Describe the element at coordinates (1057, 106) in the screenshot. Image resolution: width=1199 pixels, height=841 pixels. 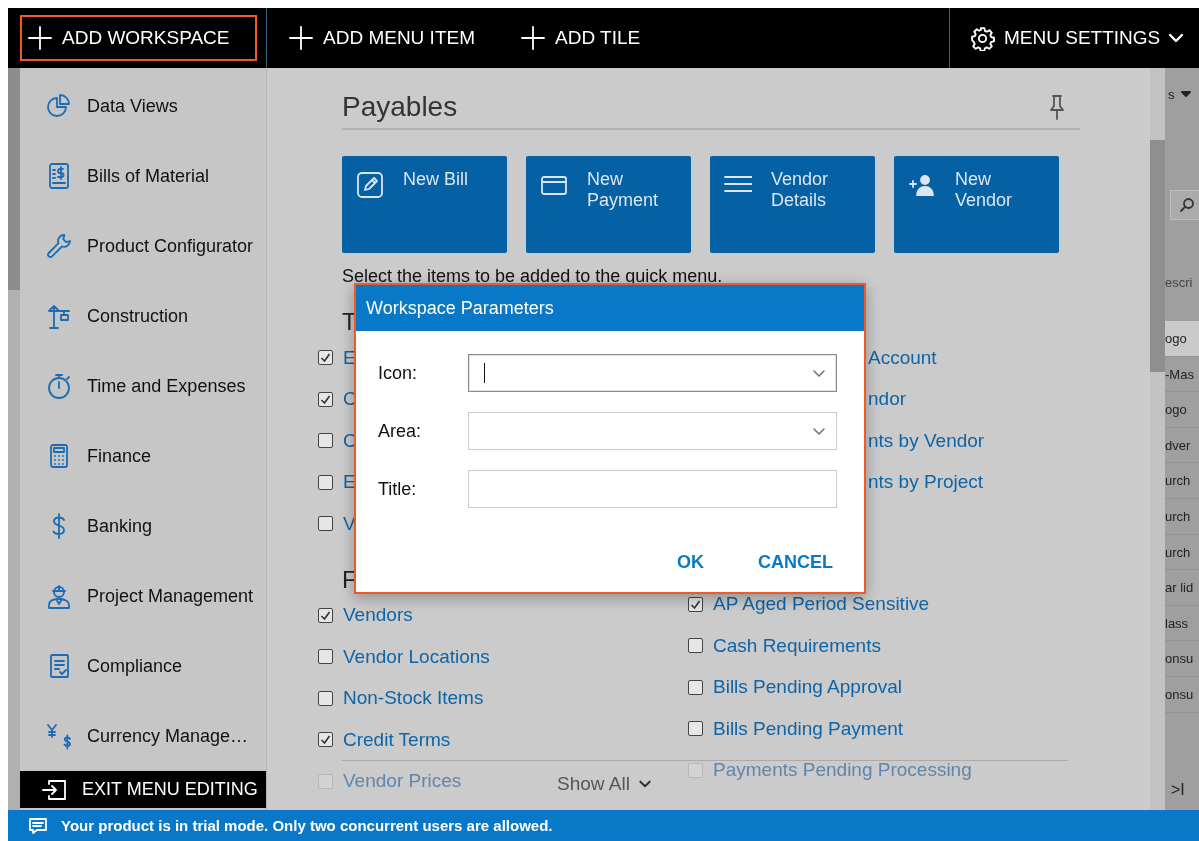
I see `pin-icon` at that location.